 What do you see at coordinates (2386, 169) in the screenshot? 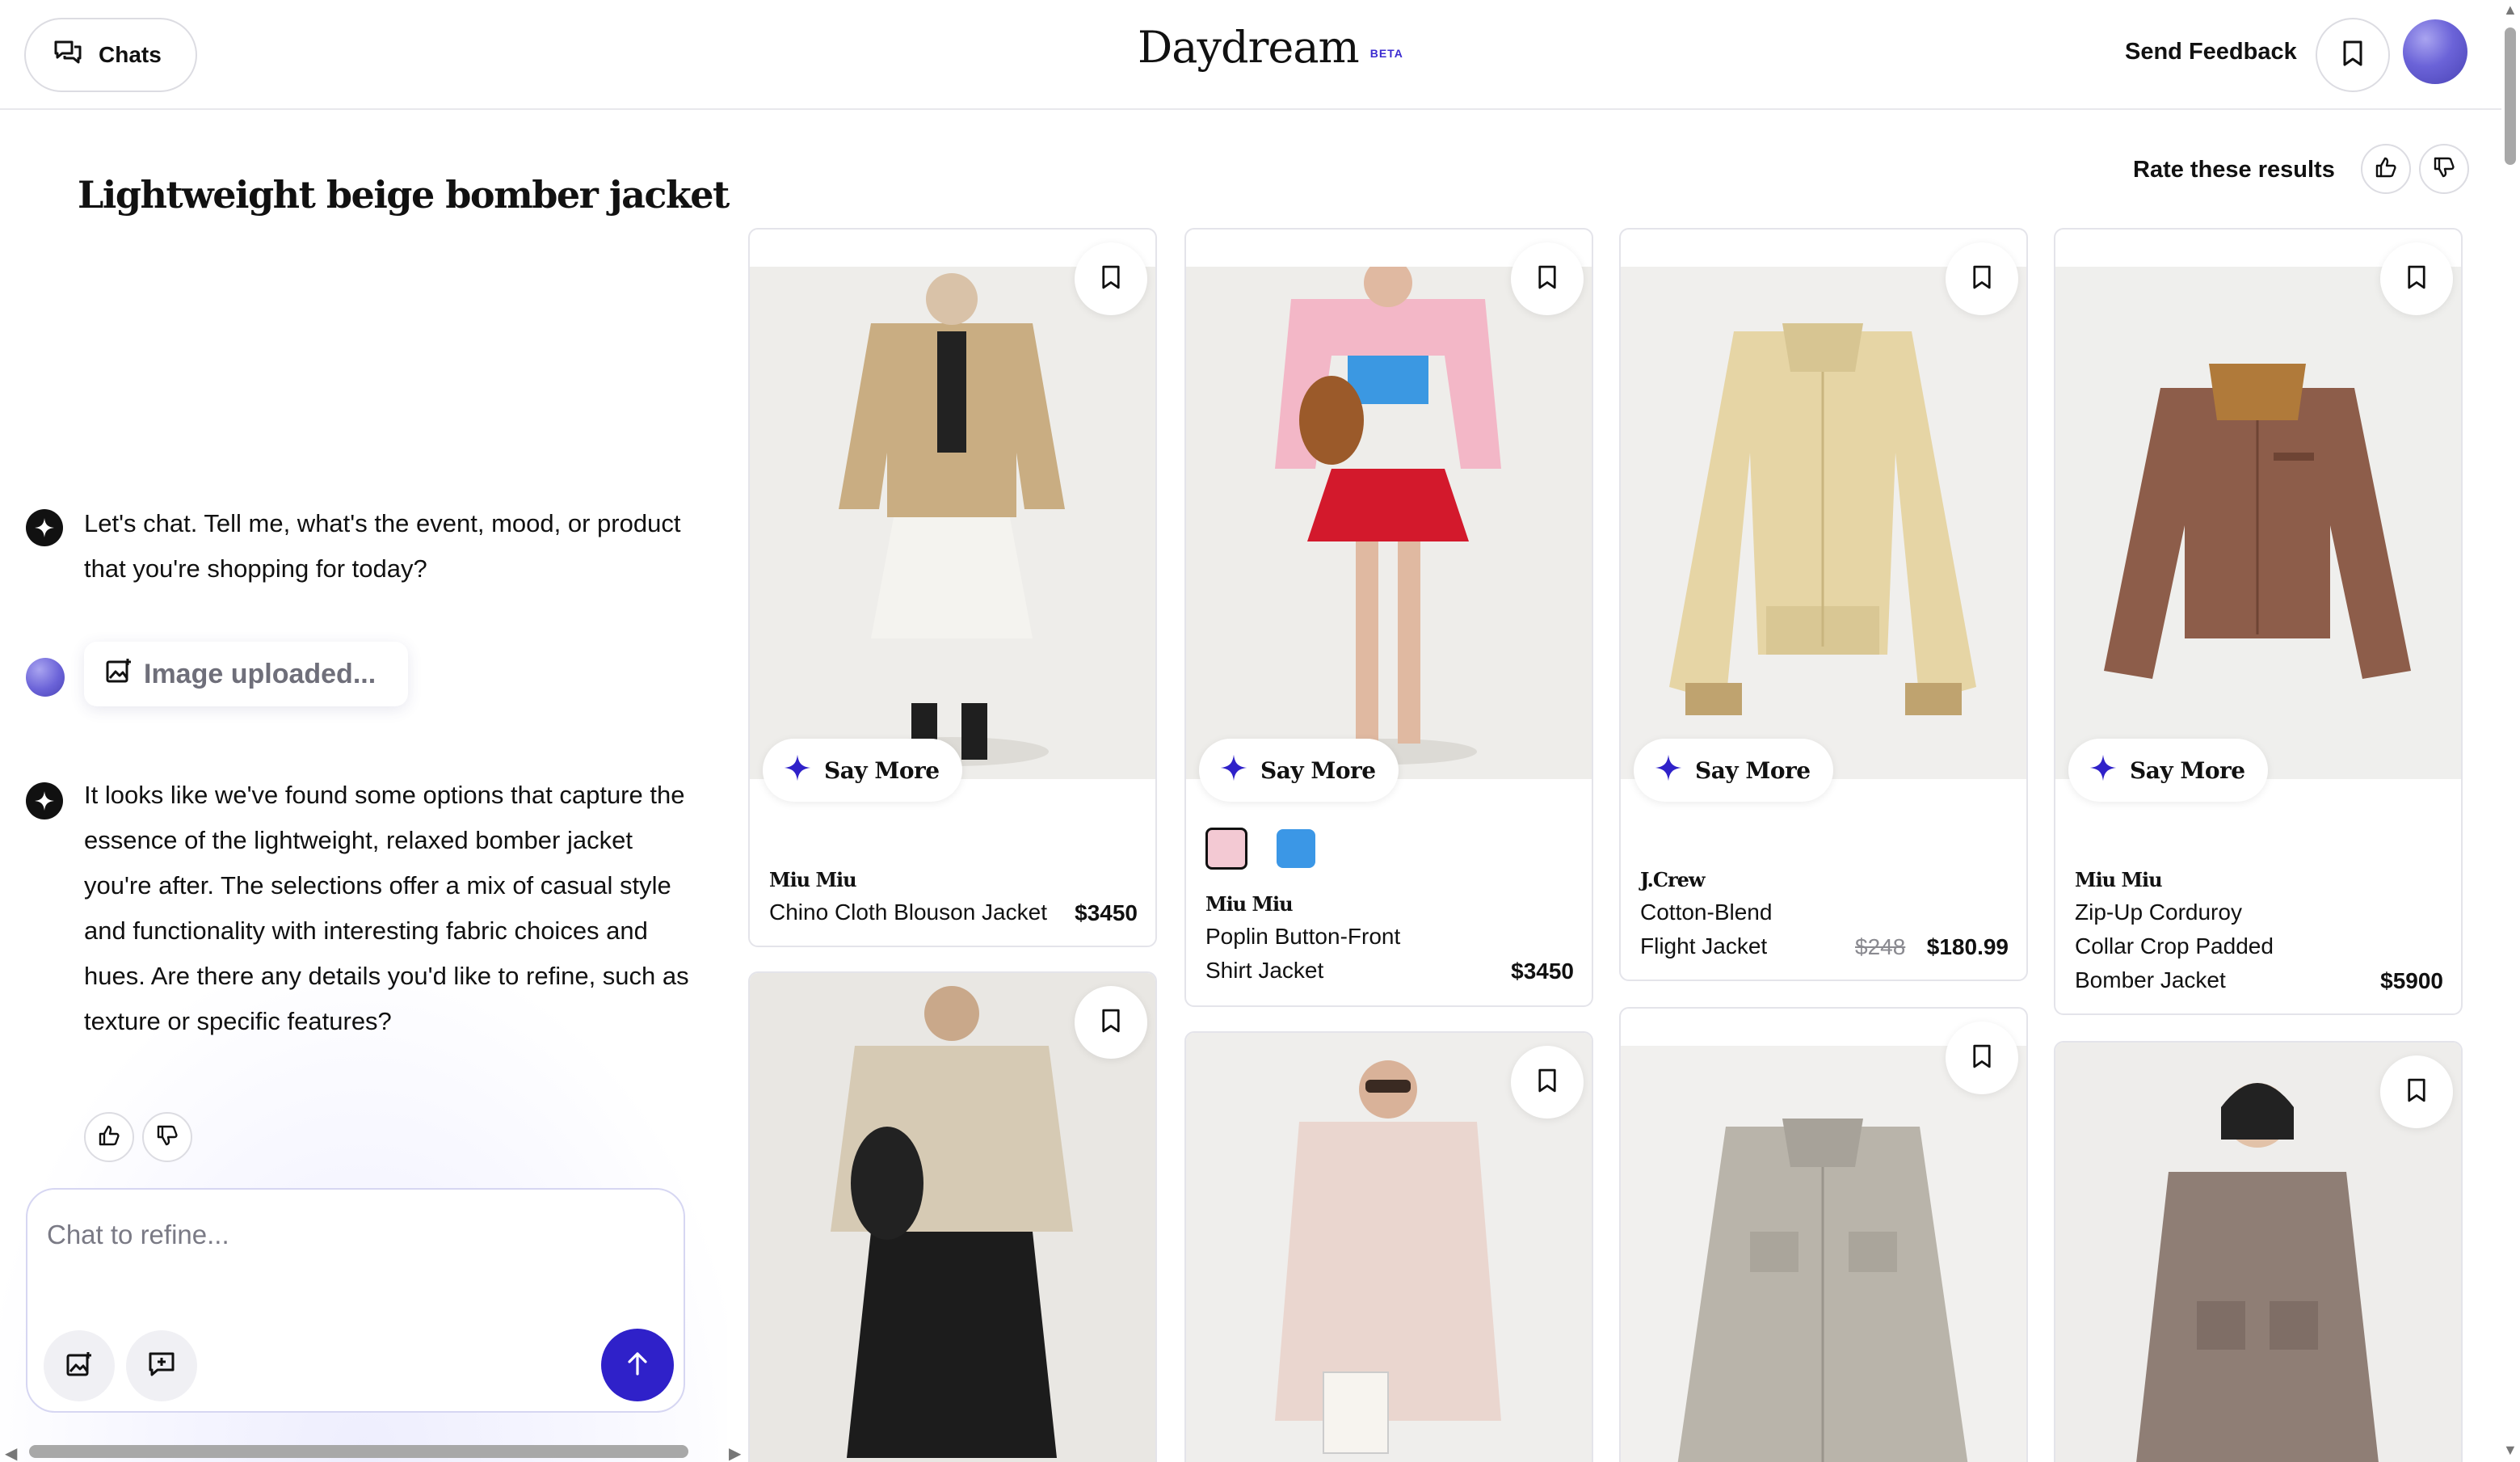
I see `results-thumbs-up-button` at bounding box center [2386, 169].